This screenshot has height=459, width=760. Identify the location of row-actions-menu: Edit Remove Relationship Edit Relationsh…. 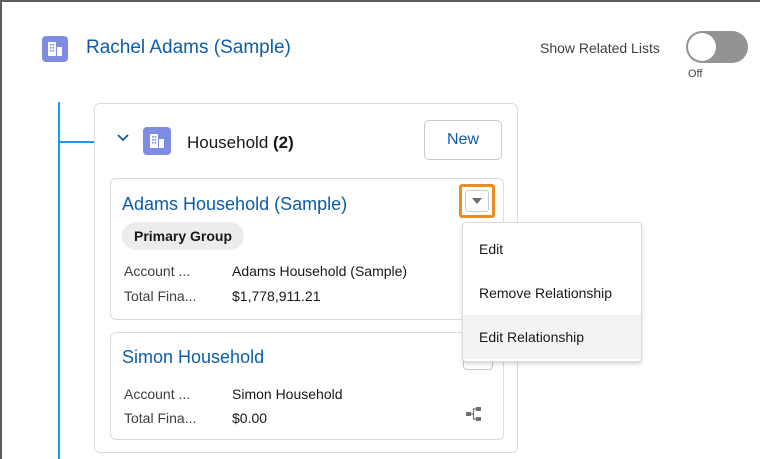
(552, 292).